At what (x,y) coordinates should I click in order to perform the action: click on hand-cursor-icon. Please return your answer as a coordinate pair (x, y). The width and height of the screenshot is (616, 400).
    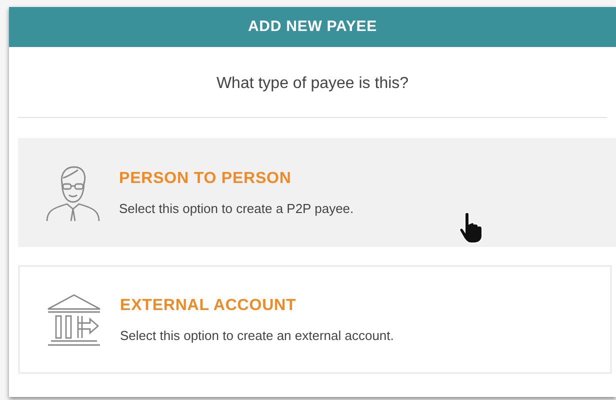
    Looking at the image, I should click on (471, 228).